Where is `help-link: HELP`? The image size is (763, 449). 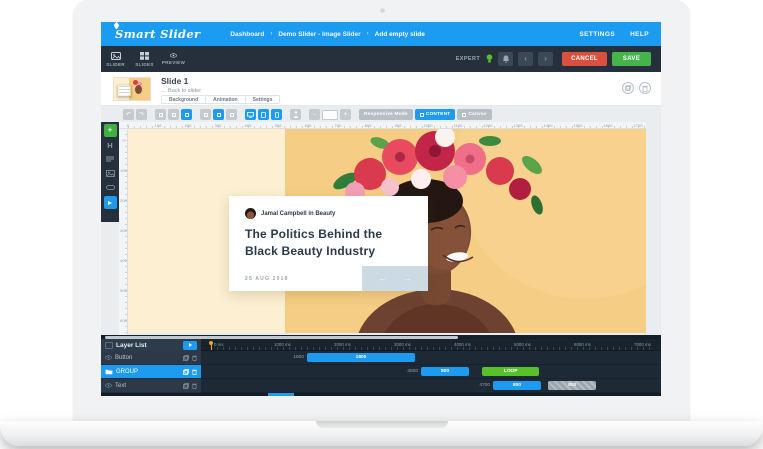 help-link: HELP is located at coordinates (639, 34).